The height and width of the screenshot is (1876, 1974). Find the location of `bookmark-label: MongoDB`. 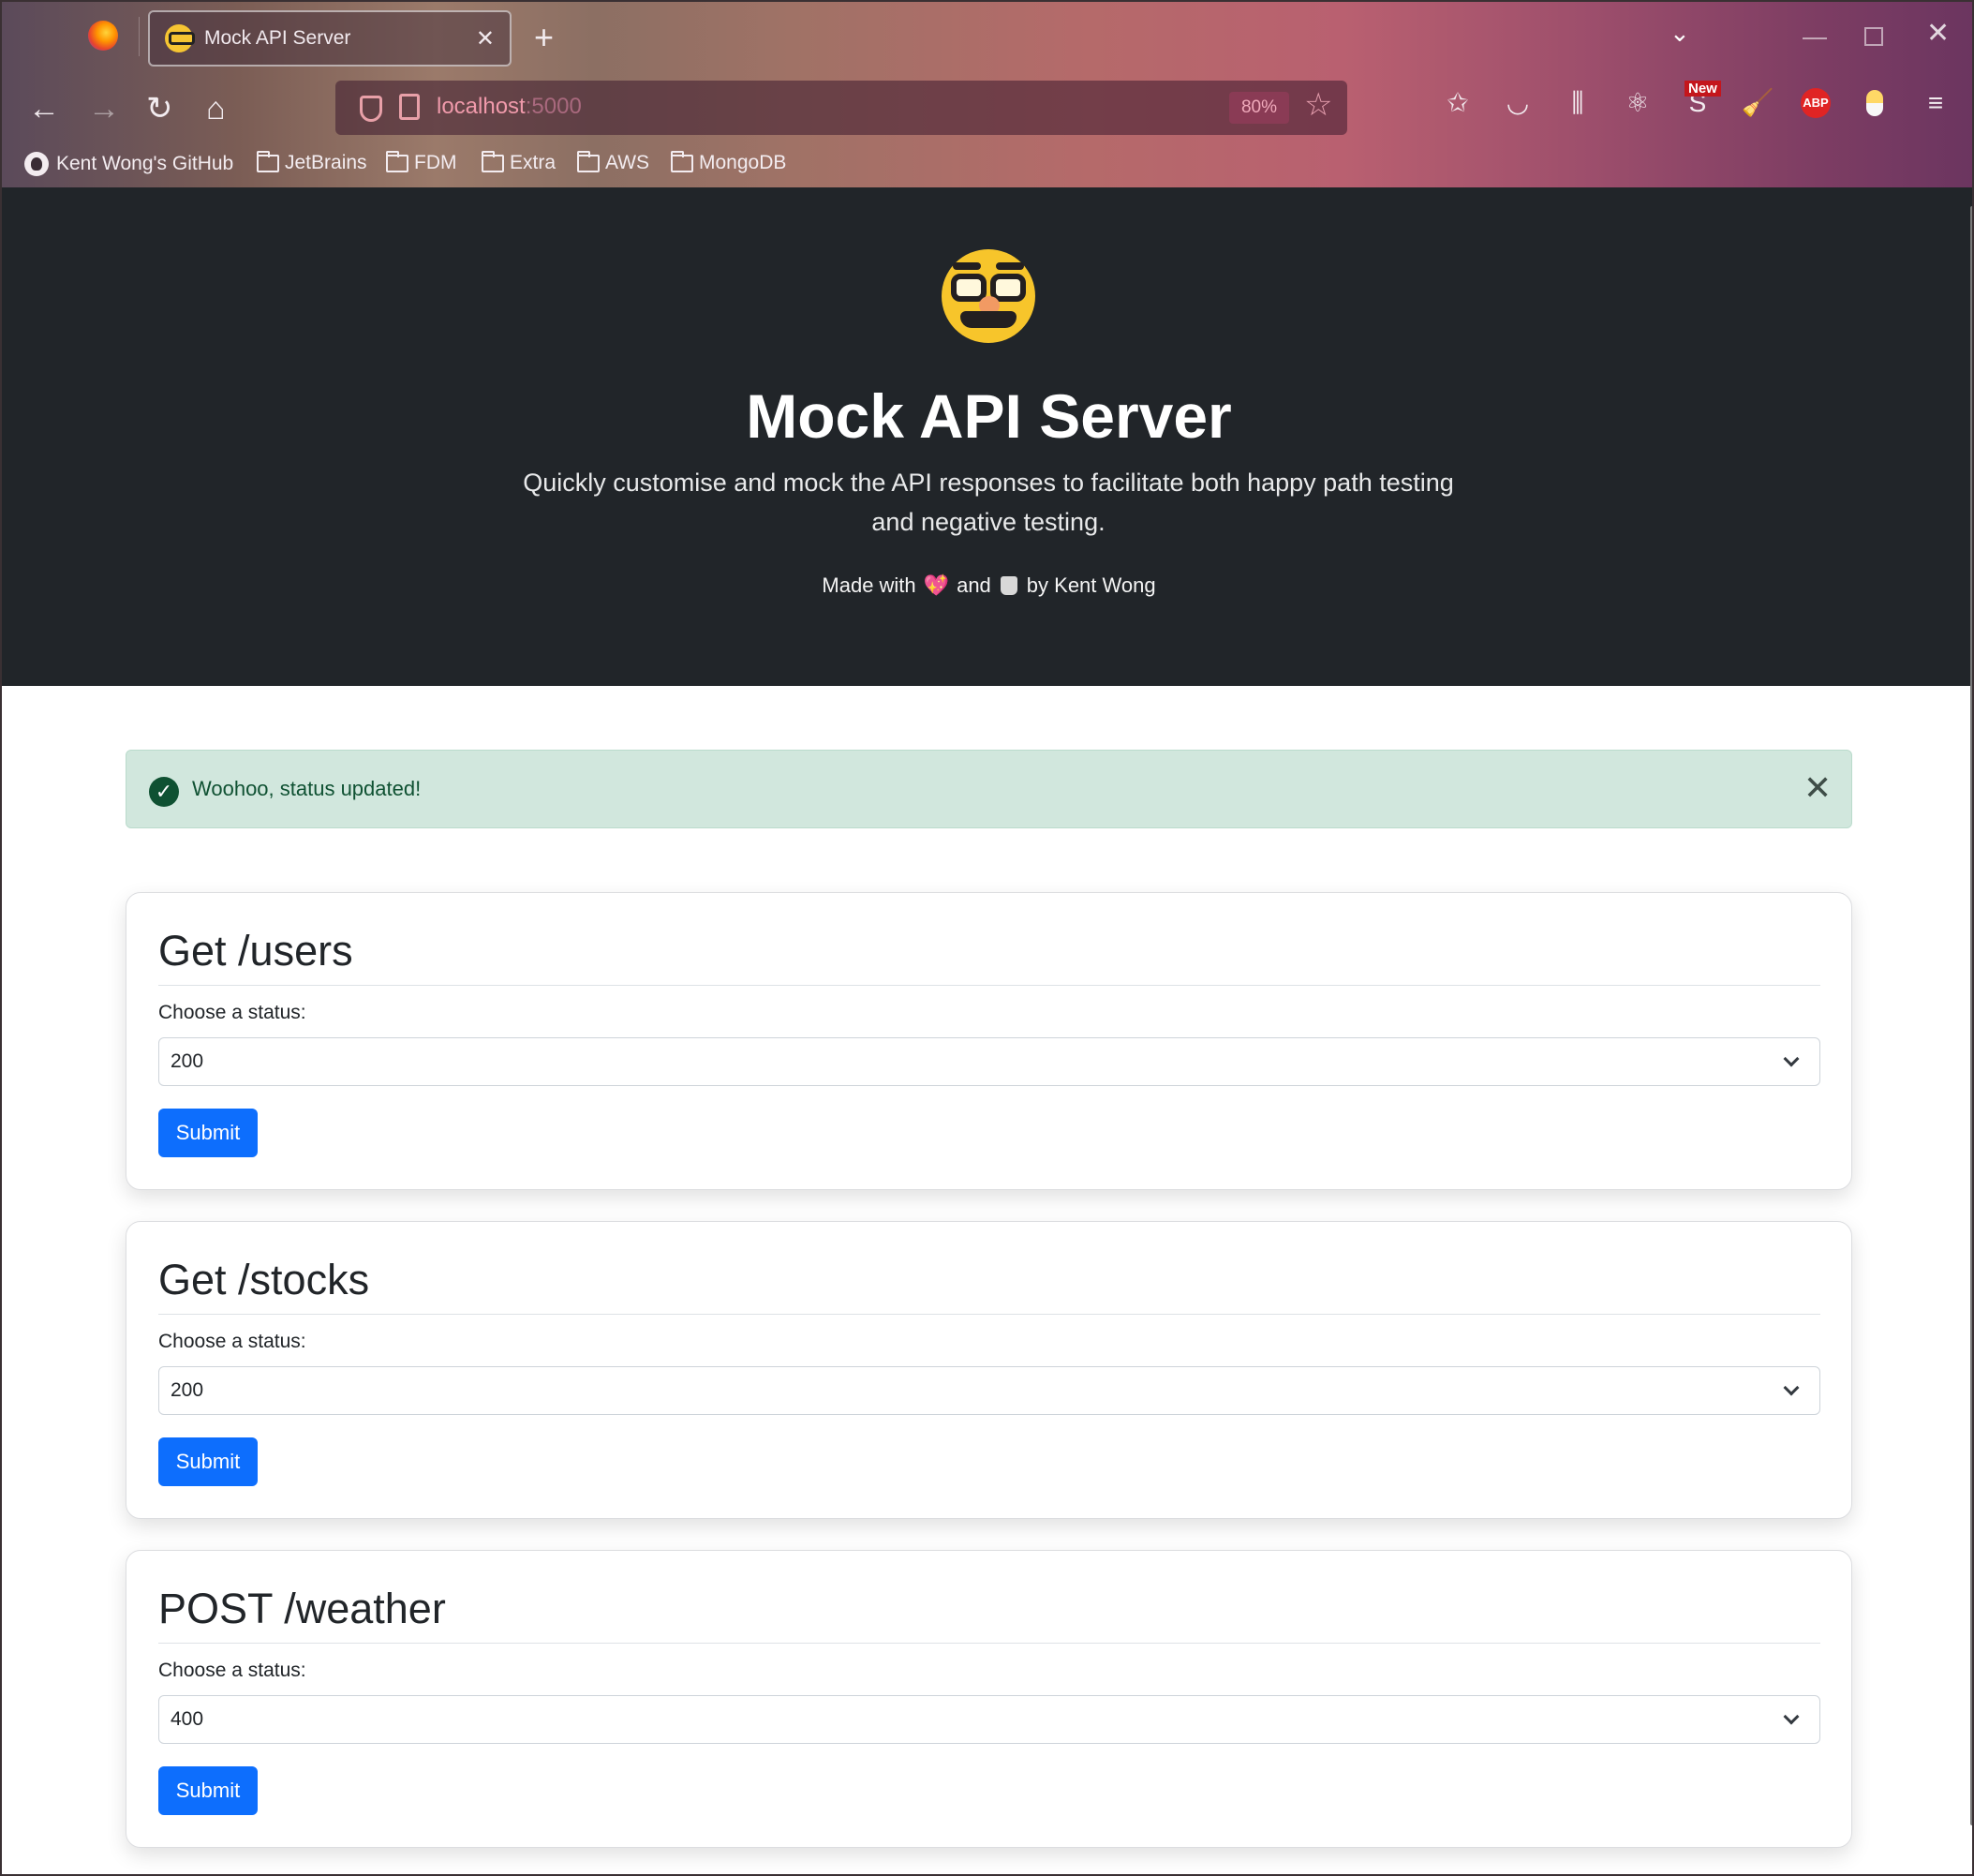

bookmark-label: MongoDB is located at coordinates (743, 163).